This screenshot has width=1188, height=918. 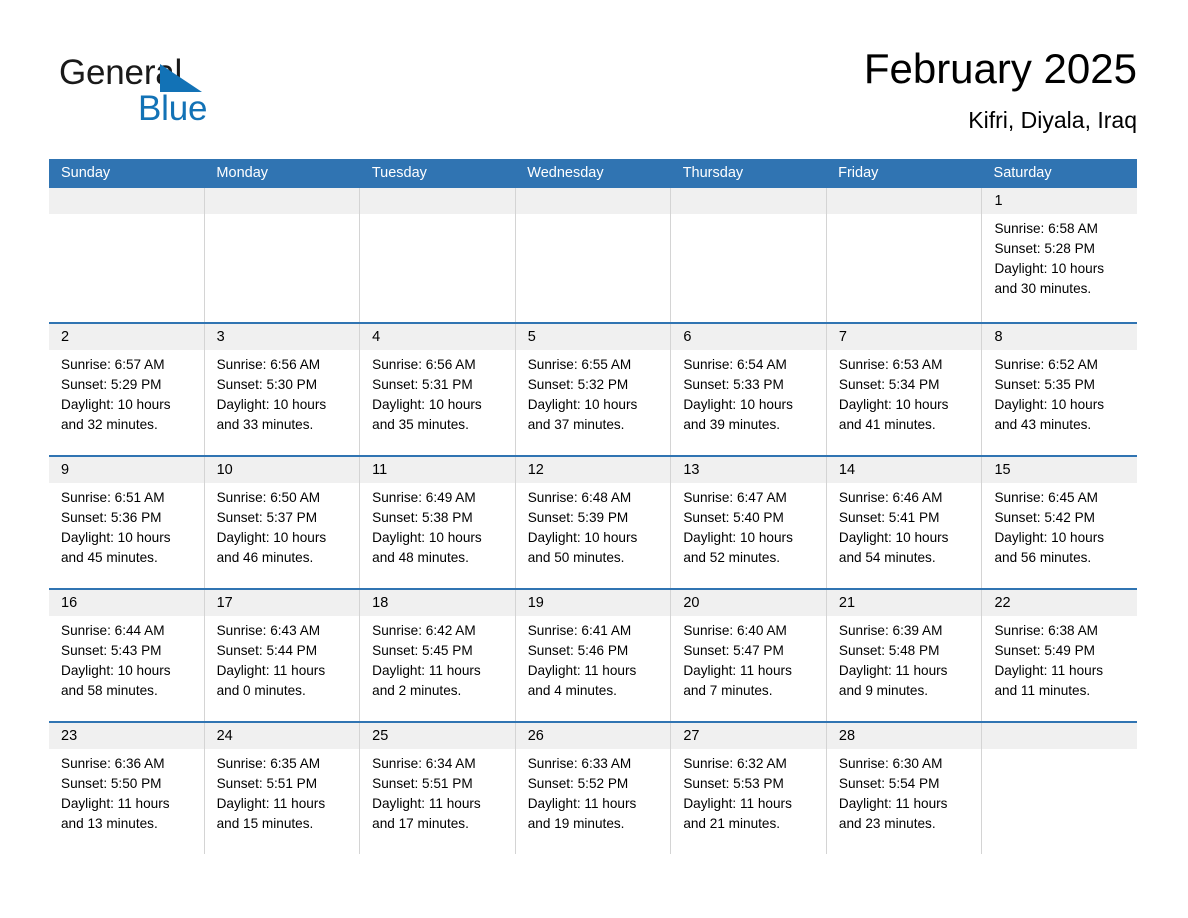 I want to click on day-number: 25, so click(x=437, y=736).